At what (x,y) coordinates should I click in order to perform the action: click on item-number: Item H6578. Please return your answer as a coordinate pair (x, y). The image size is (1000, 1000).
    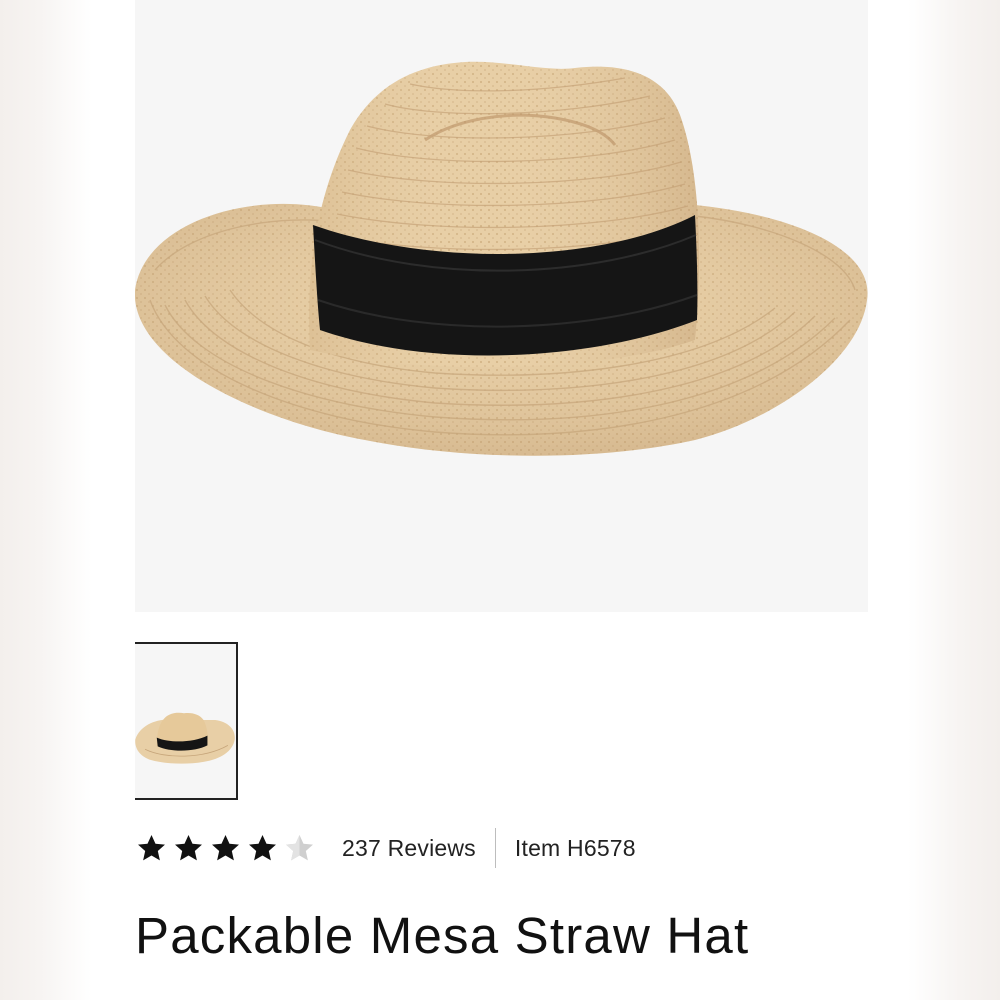
    Looking at the image, I should click on (575, 847).